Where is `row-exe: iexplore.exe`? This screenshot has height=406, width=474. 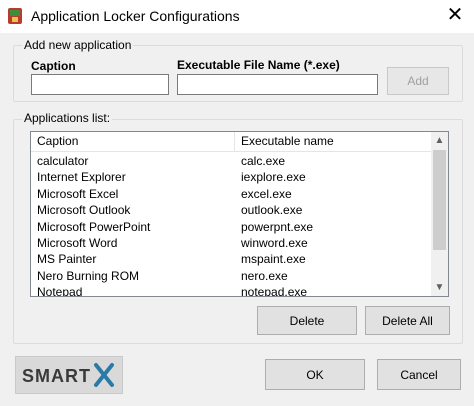 row-exe: iexplore.exe is located at coordinates (273, 177).